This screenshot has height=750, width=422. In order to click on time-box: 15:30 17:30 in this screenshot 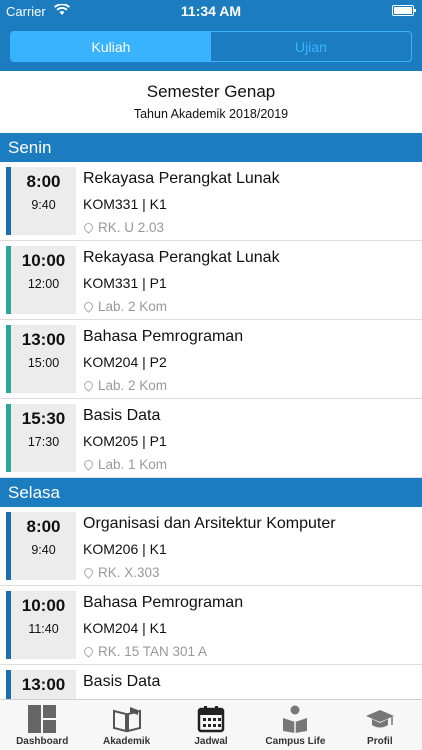, I will do `click(41, 438)`.